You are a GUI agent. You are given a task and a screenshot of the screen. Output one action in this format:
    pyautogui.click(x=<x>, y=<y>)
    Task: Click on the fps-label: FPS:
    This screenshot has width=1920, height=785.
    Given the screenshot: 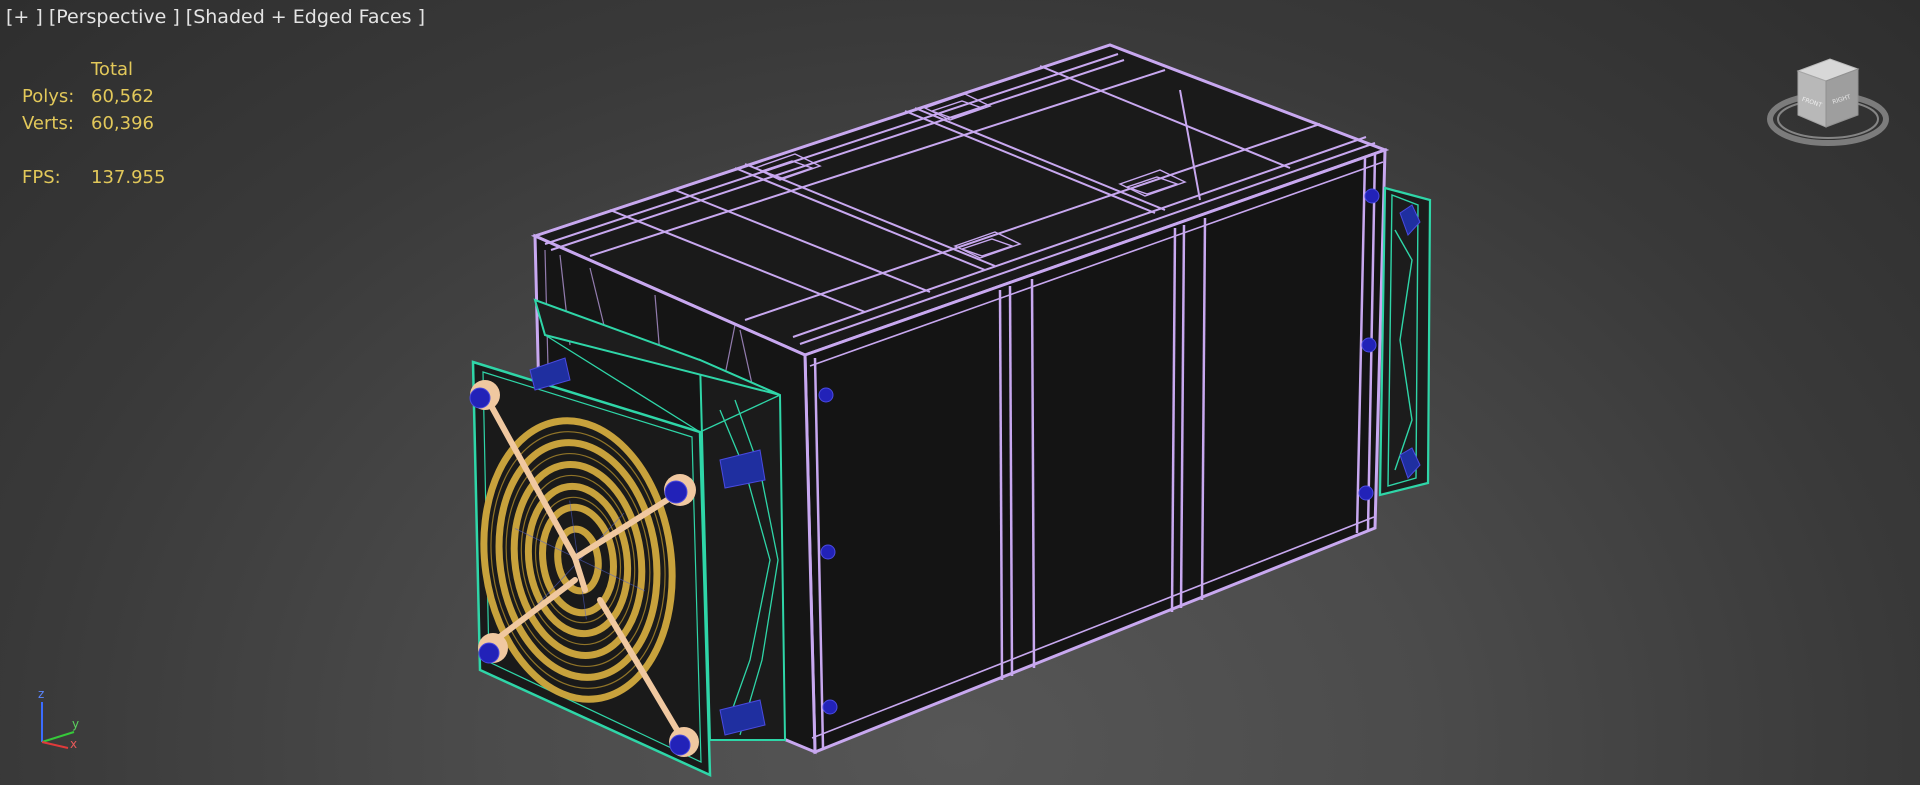 What is the action you would take?
    pyautogui.click(x=41, y=177)
    